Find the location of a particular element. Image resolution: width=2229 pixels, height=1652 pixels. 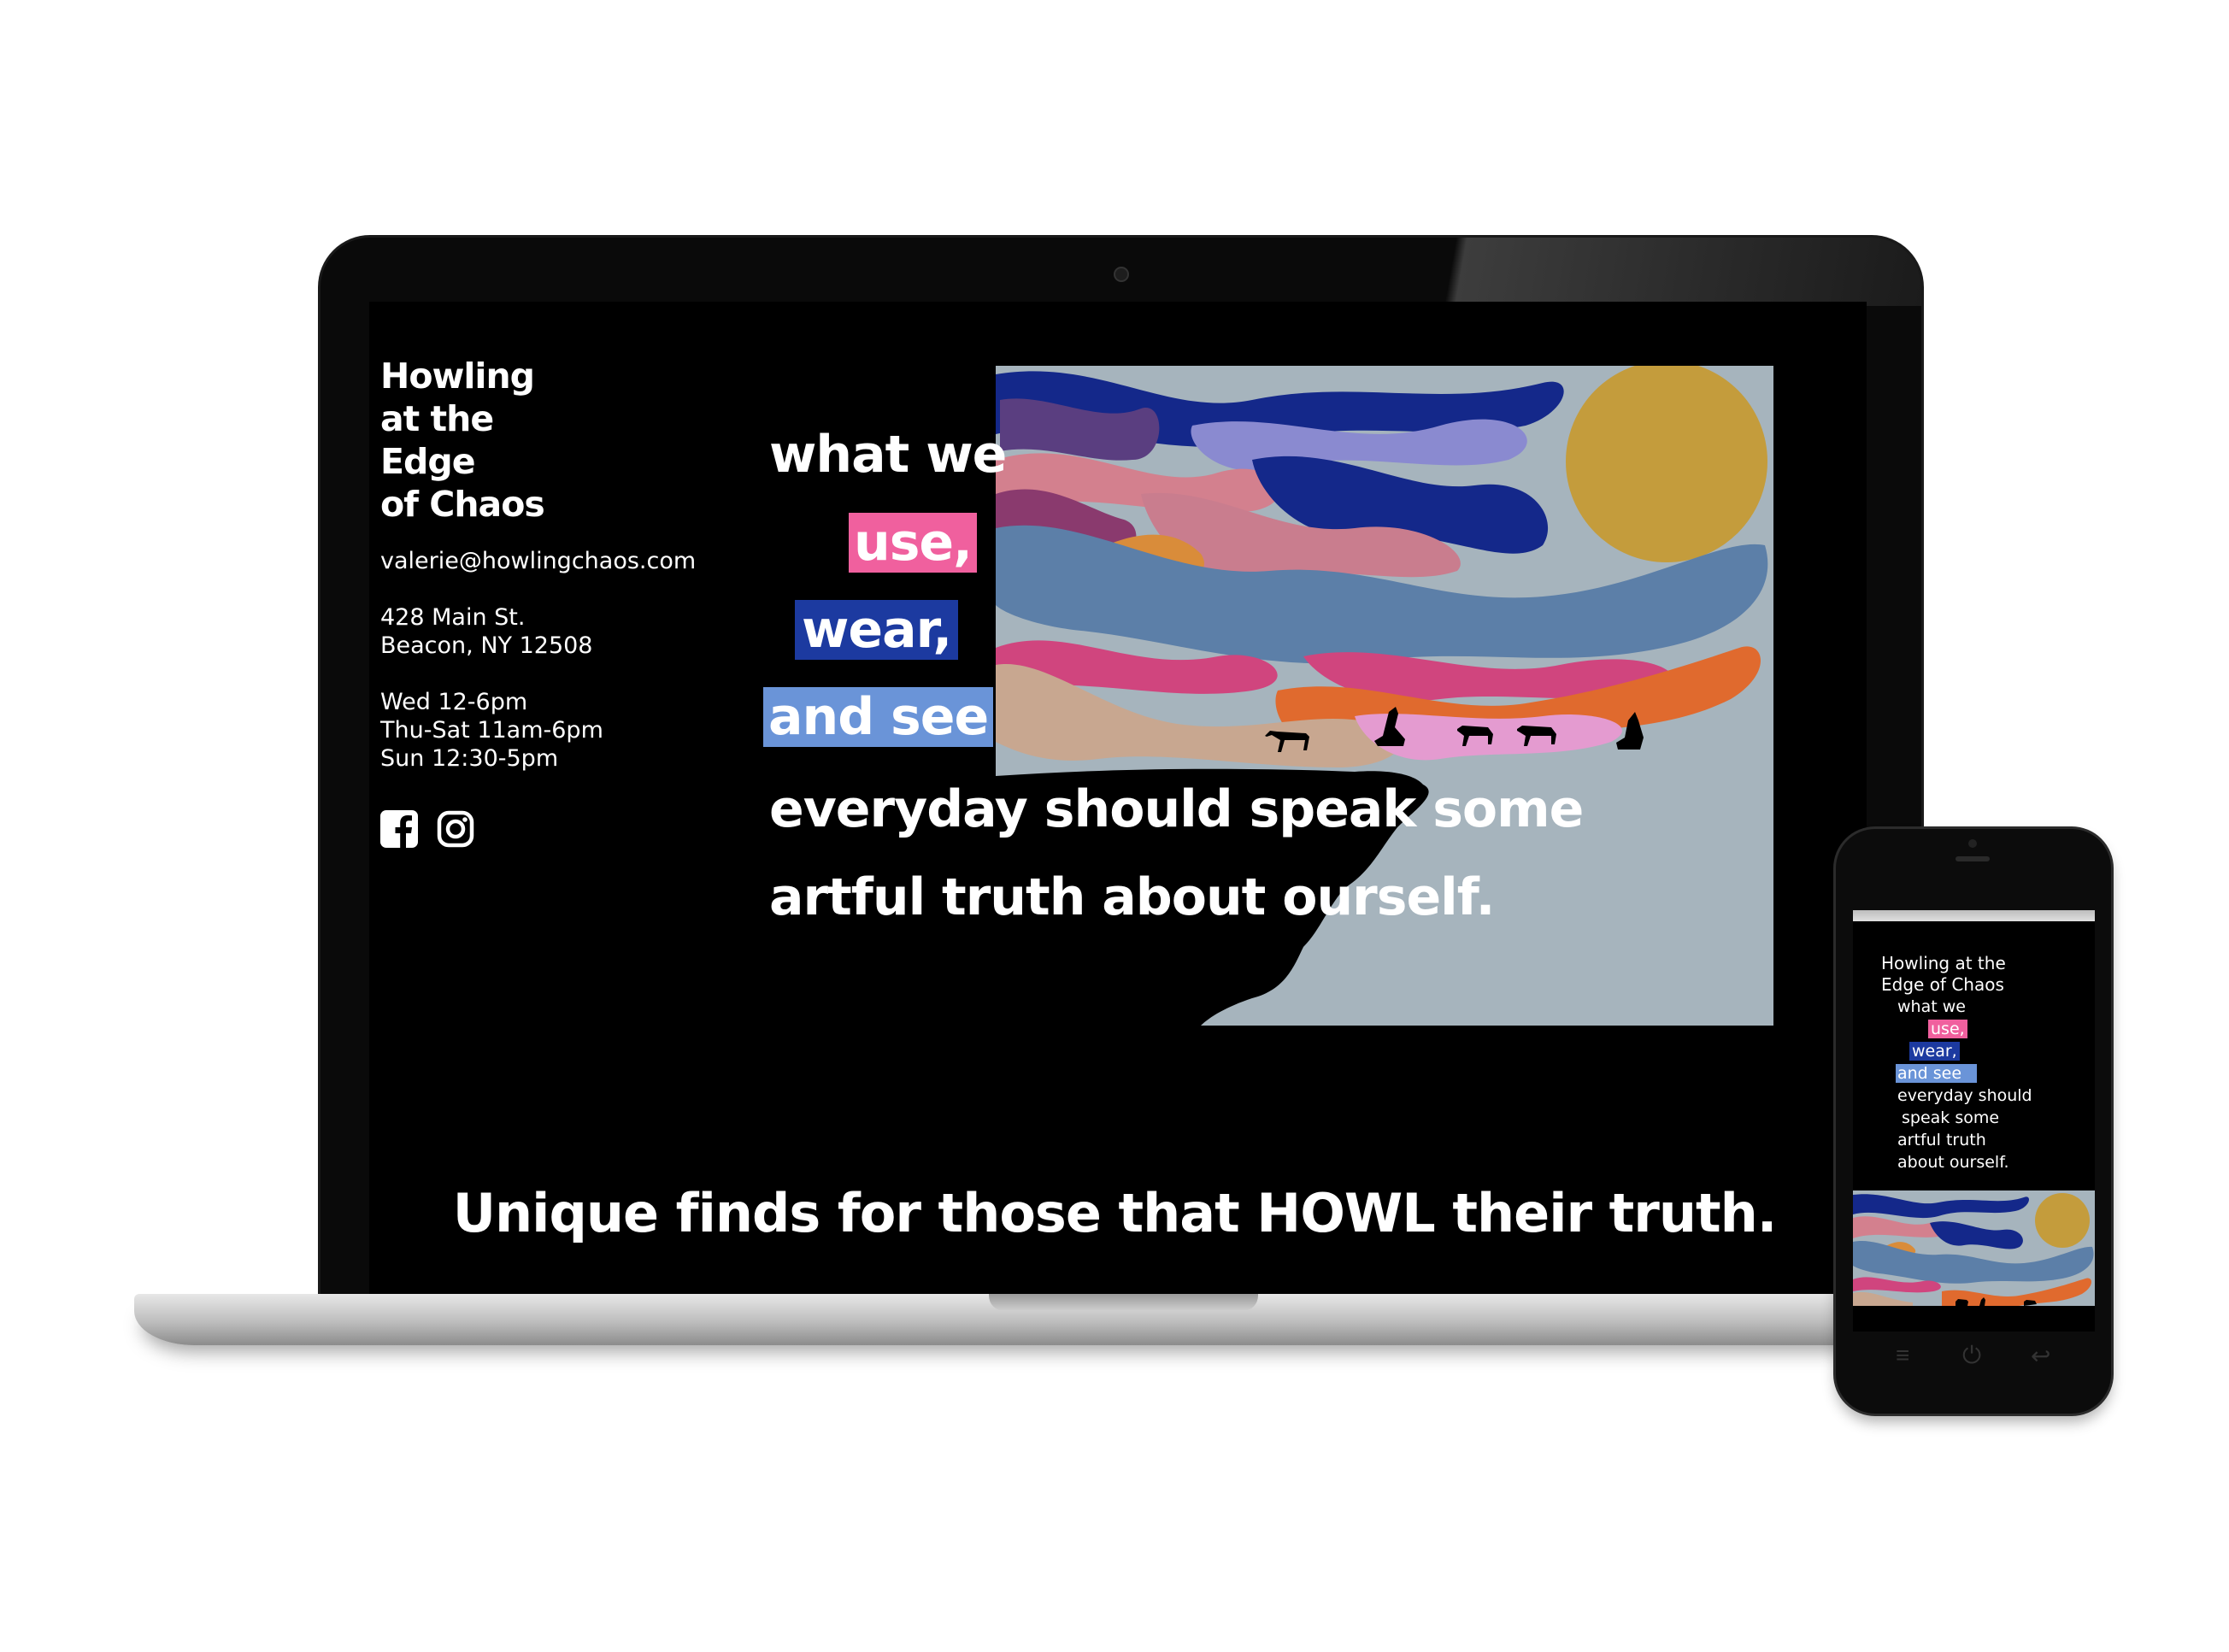

headline-wear-wrap: wear, is located at coordinates (877, 630).